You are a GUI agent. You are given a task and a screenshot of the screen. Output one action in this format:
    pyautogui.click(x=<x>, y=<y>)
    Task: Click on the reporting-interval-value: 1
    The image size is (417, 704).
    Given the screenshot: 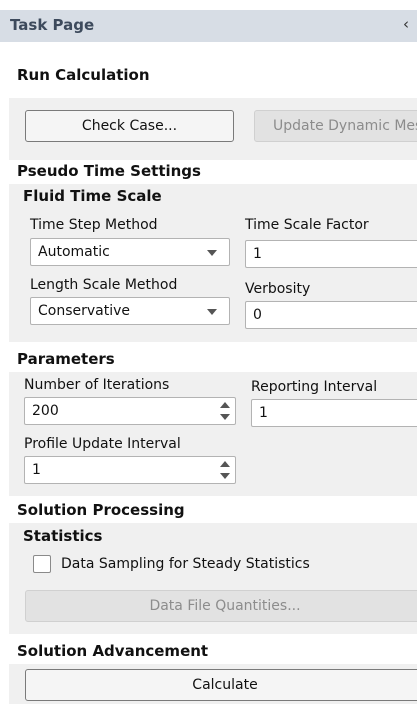 What is the action you would take?
    pyautogui.click(x=263, y=413)
    